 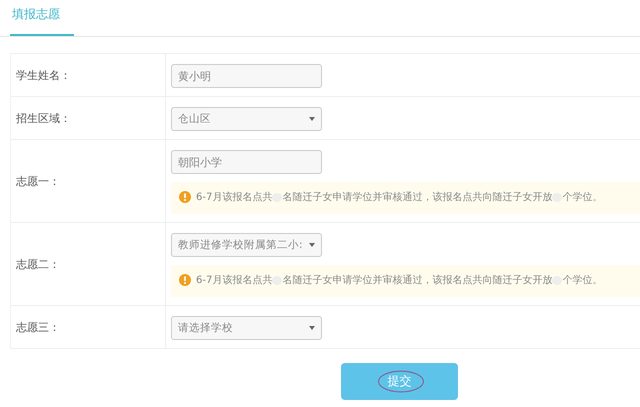 I want to click on input-field: 黄小明, so click(x=246, y=76).